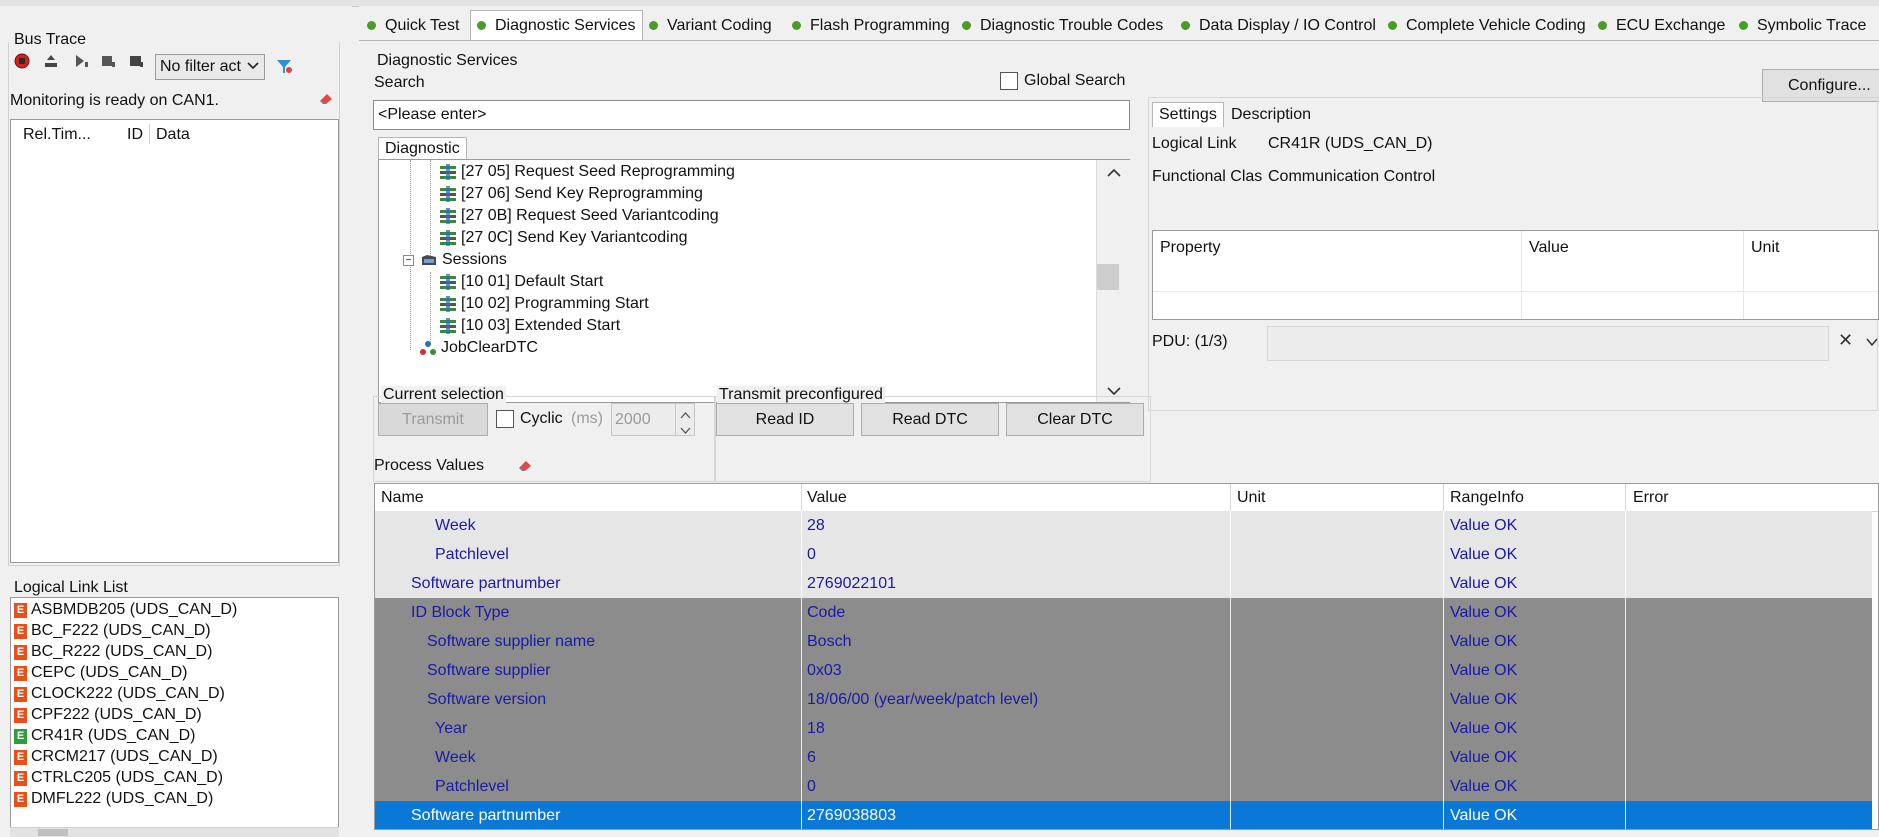  I want to click on pdu-field, so click(1548, 343).